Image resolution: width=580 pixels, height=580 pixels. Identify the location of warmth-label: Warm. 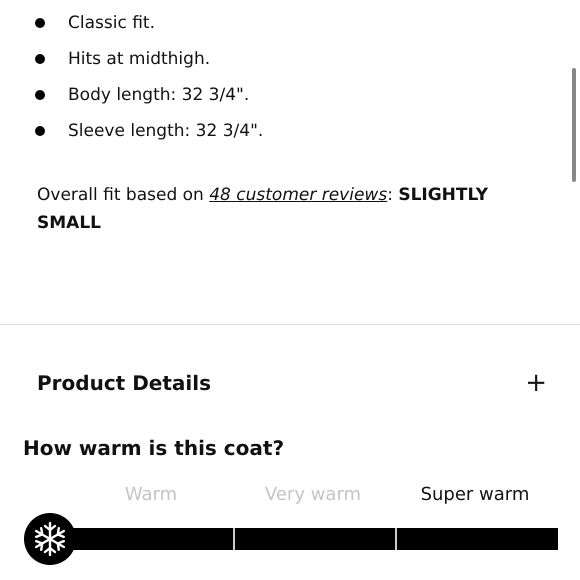
(151, 494).